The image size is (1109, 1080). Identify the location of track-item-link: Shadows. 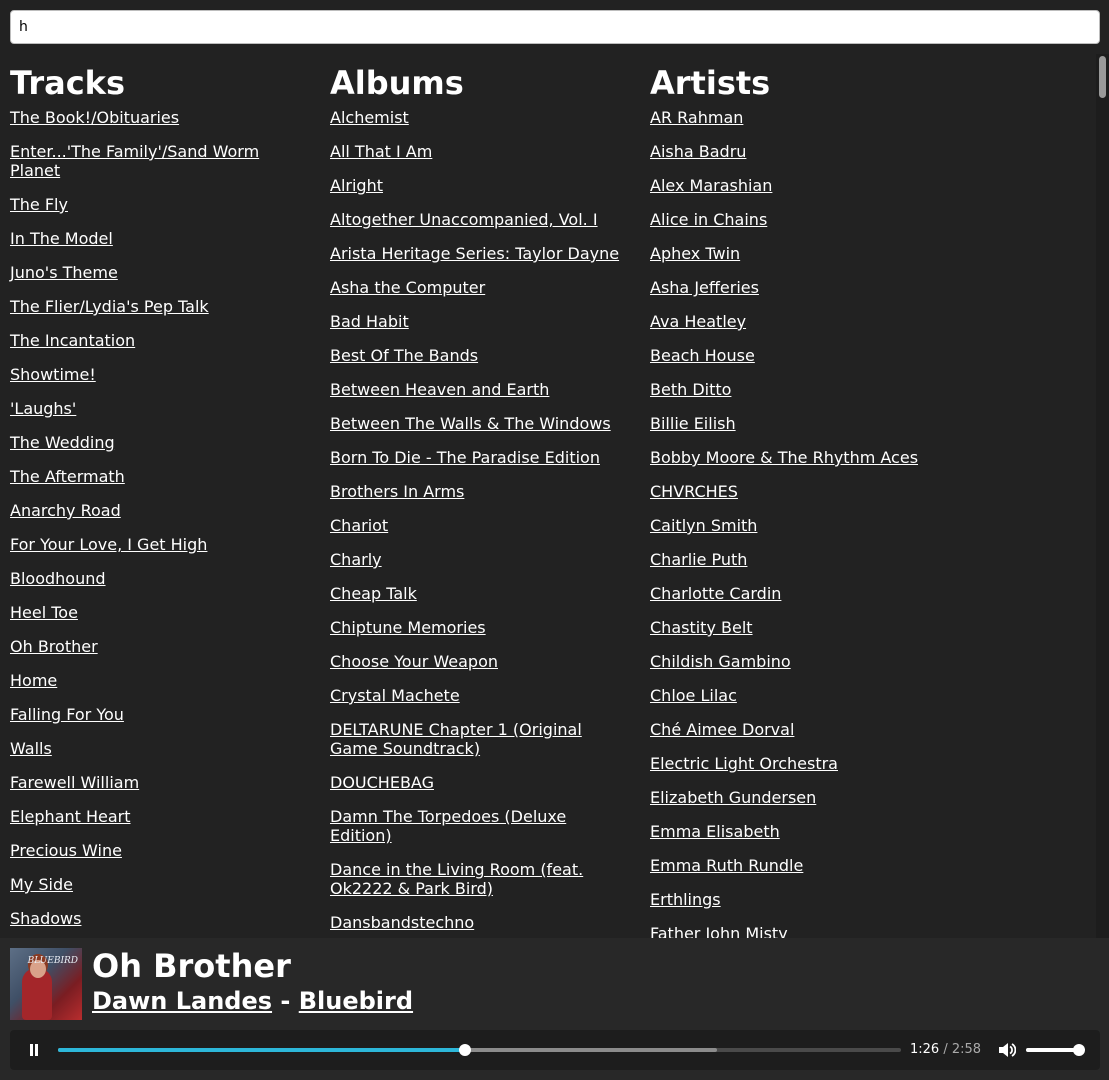
(45, 918).